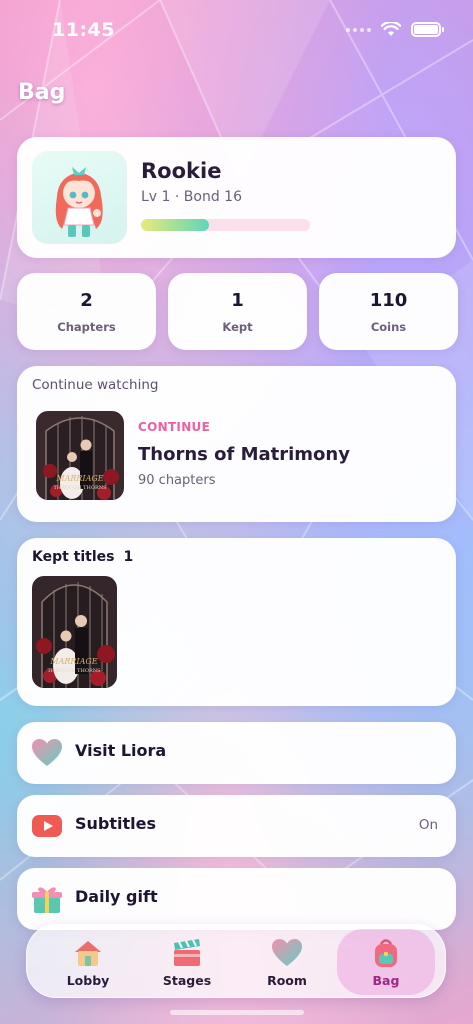  Describe the element at coordinates (388, 311) in the screenshot. I see `stat-coins: 110 Coins` at that location.